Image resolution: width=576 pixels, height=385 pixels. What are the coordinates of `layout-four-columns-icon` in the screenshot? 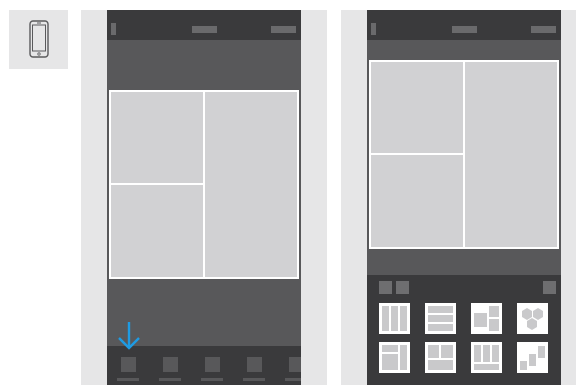 It's located at (486, 357).